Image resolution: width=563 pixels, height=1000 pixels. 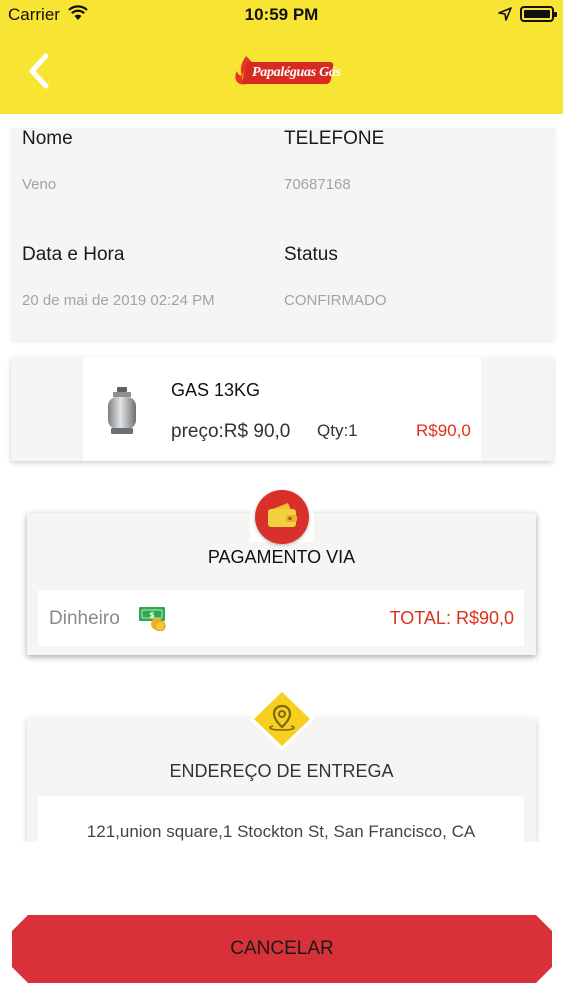 I want to click on location-pin-icon, so click(x=282, y=719).